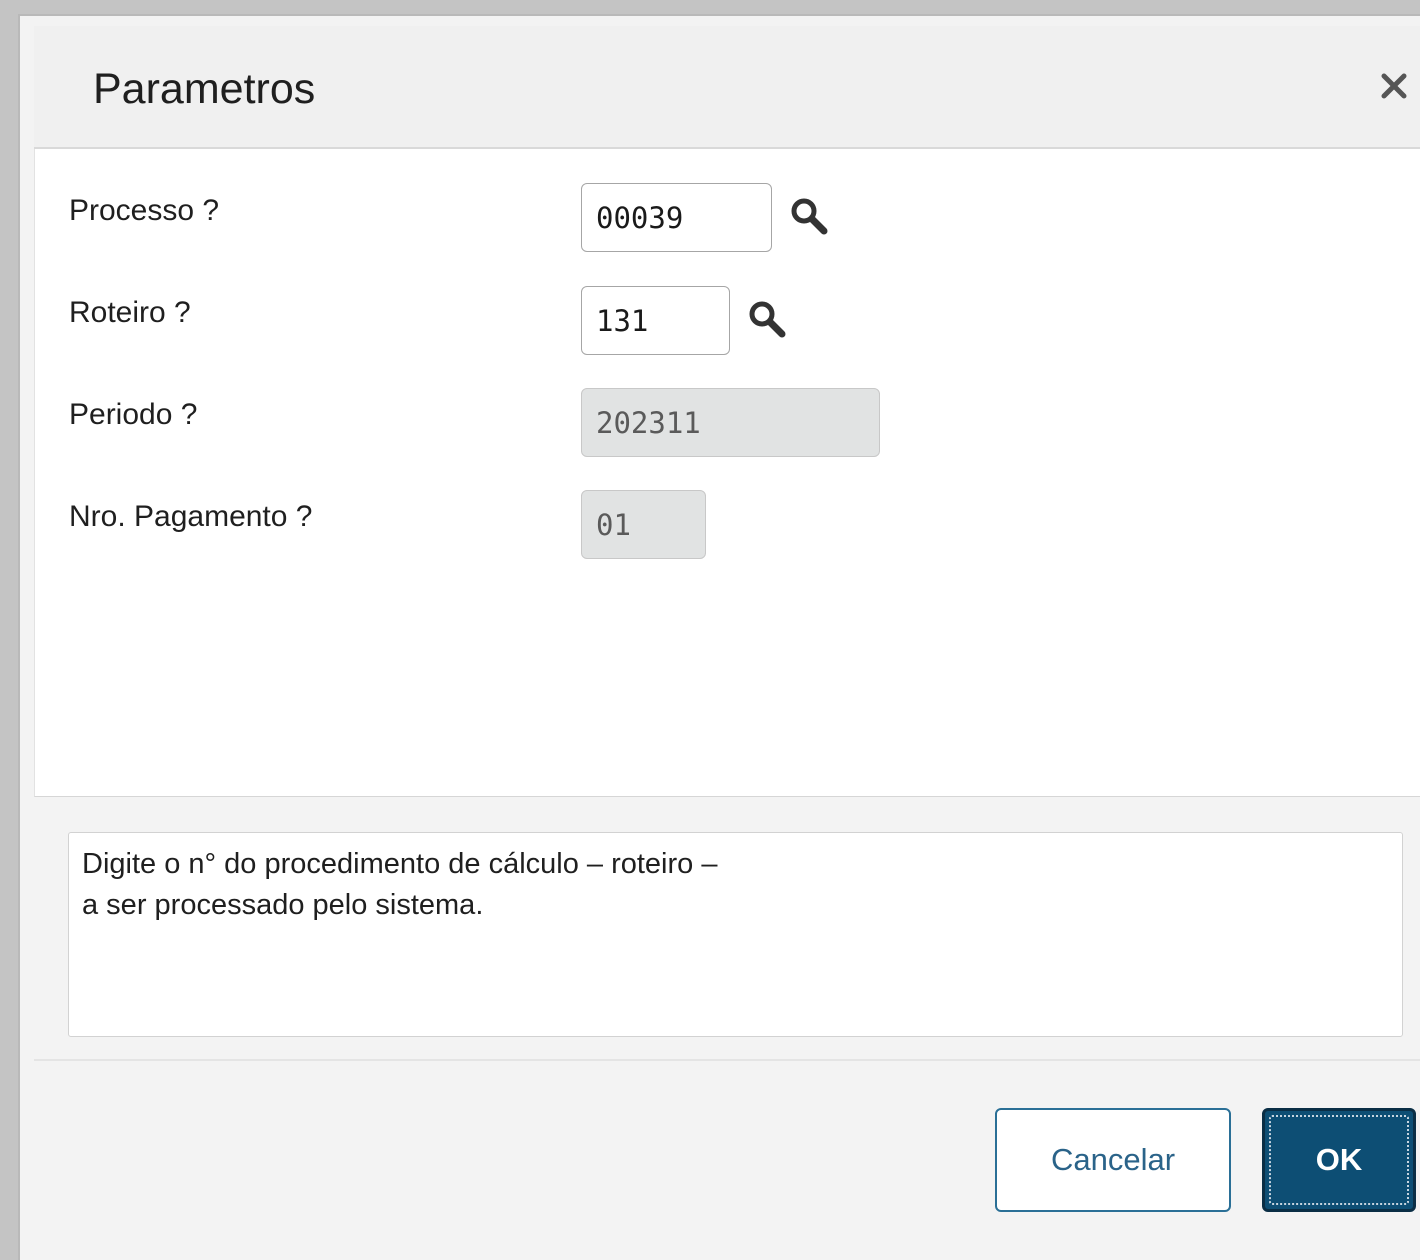 The image size is (1420, 1260). What do you see at coordinates (1394, 86) in the screenshot?
I see `close-icon` at bounding box center [1394, 86].